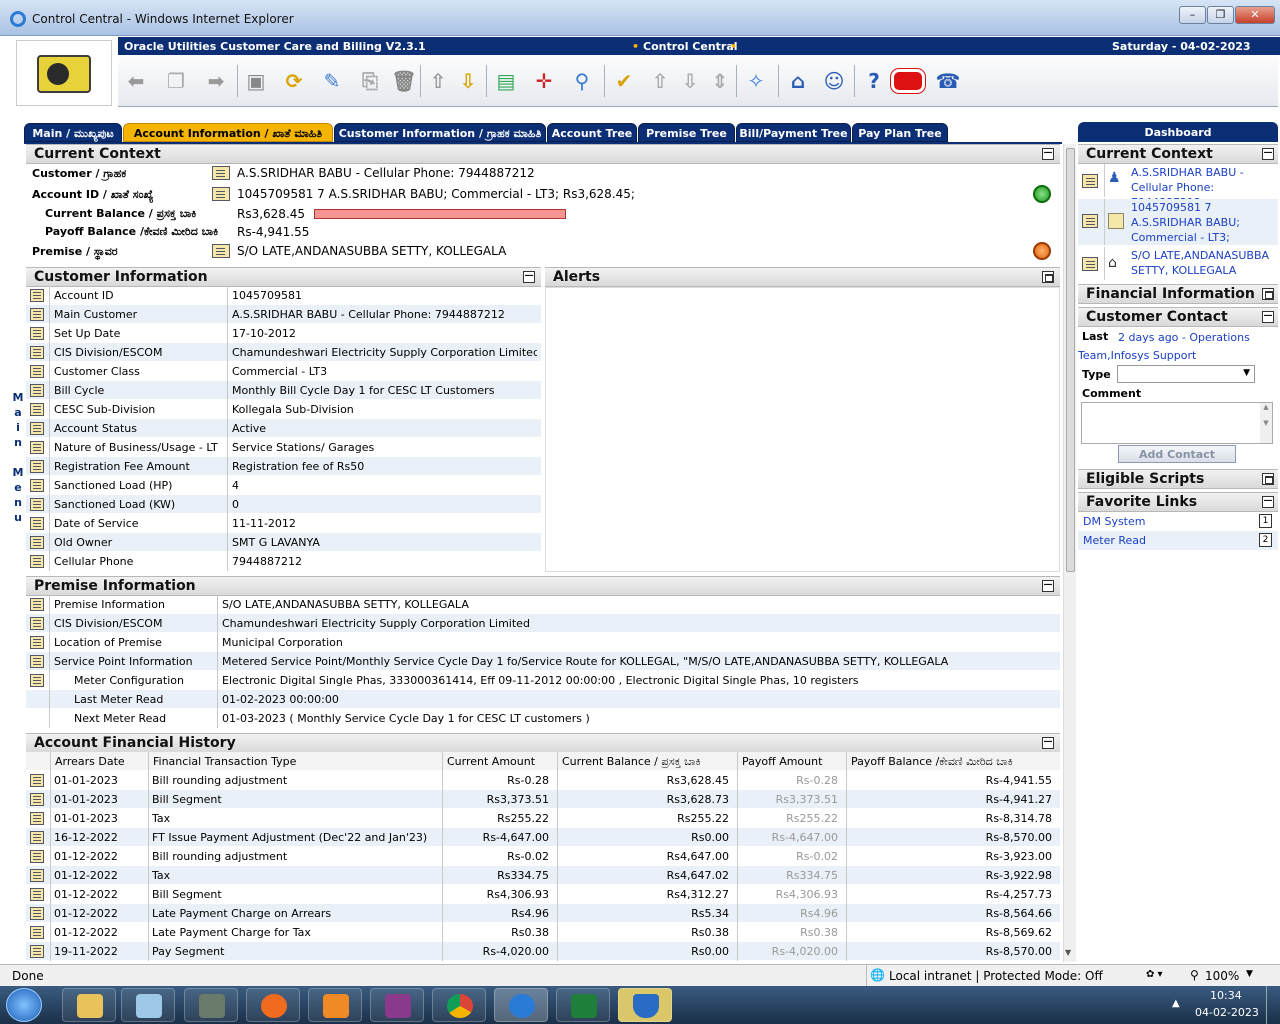 This screenshot has width=1280, height=1024. I want to click on refresh-icon: ⟳, so click(294, 81).